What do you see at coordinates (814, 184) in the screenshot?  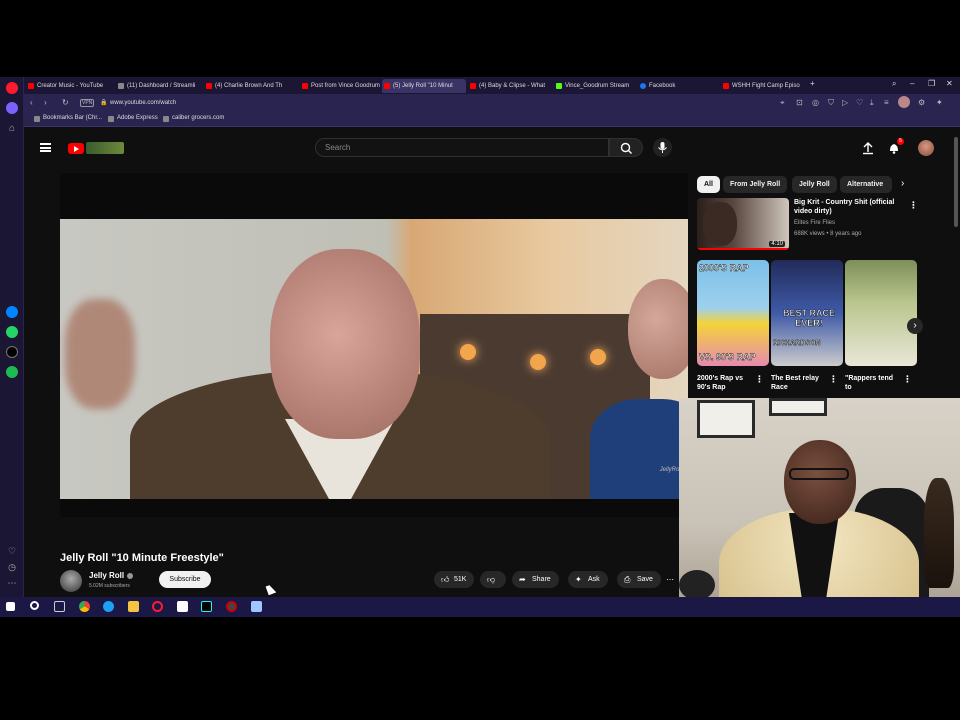 I see `chip-jelly-roll: Jelly Roll` at bounding box center [814, 184].